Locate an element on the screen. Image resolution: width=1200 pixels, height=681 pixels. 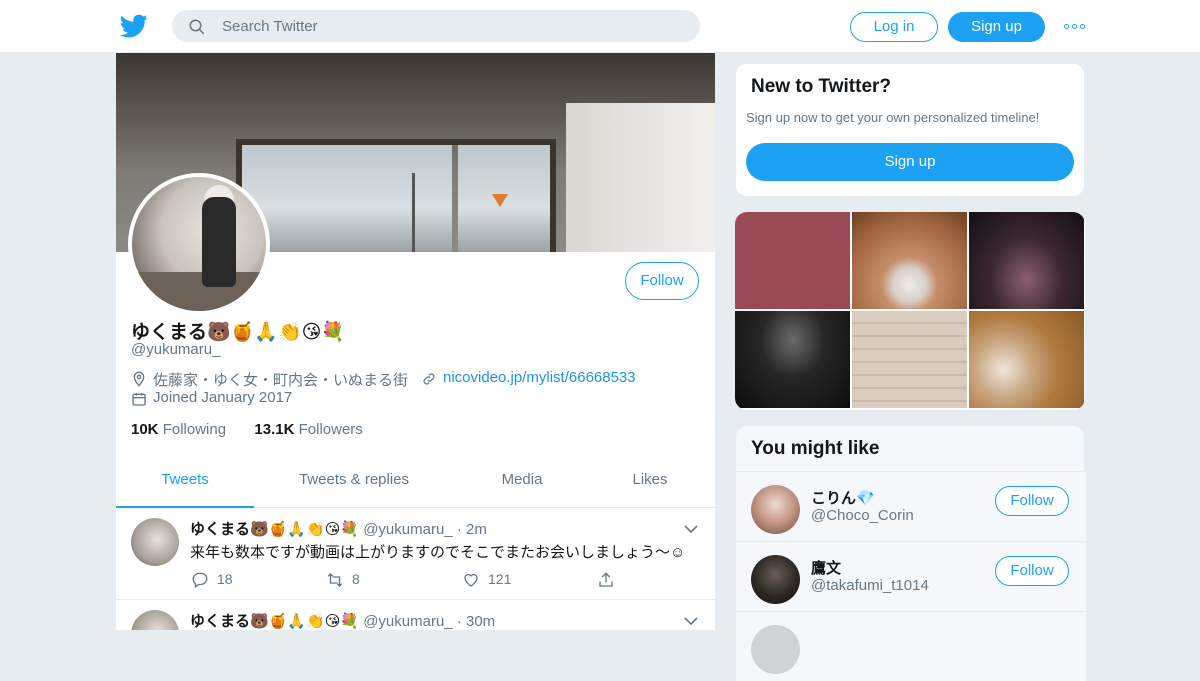
tab-tweets: Tweets is located at coordinates (185, 484).